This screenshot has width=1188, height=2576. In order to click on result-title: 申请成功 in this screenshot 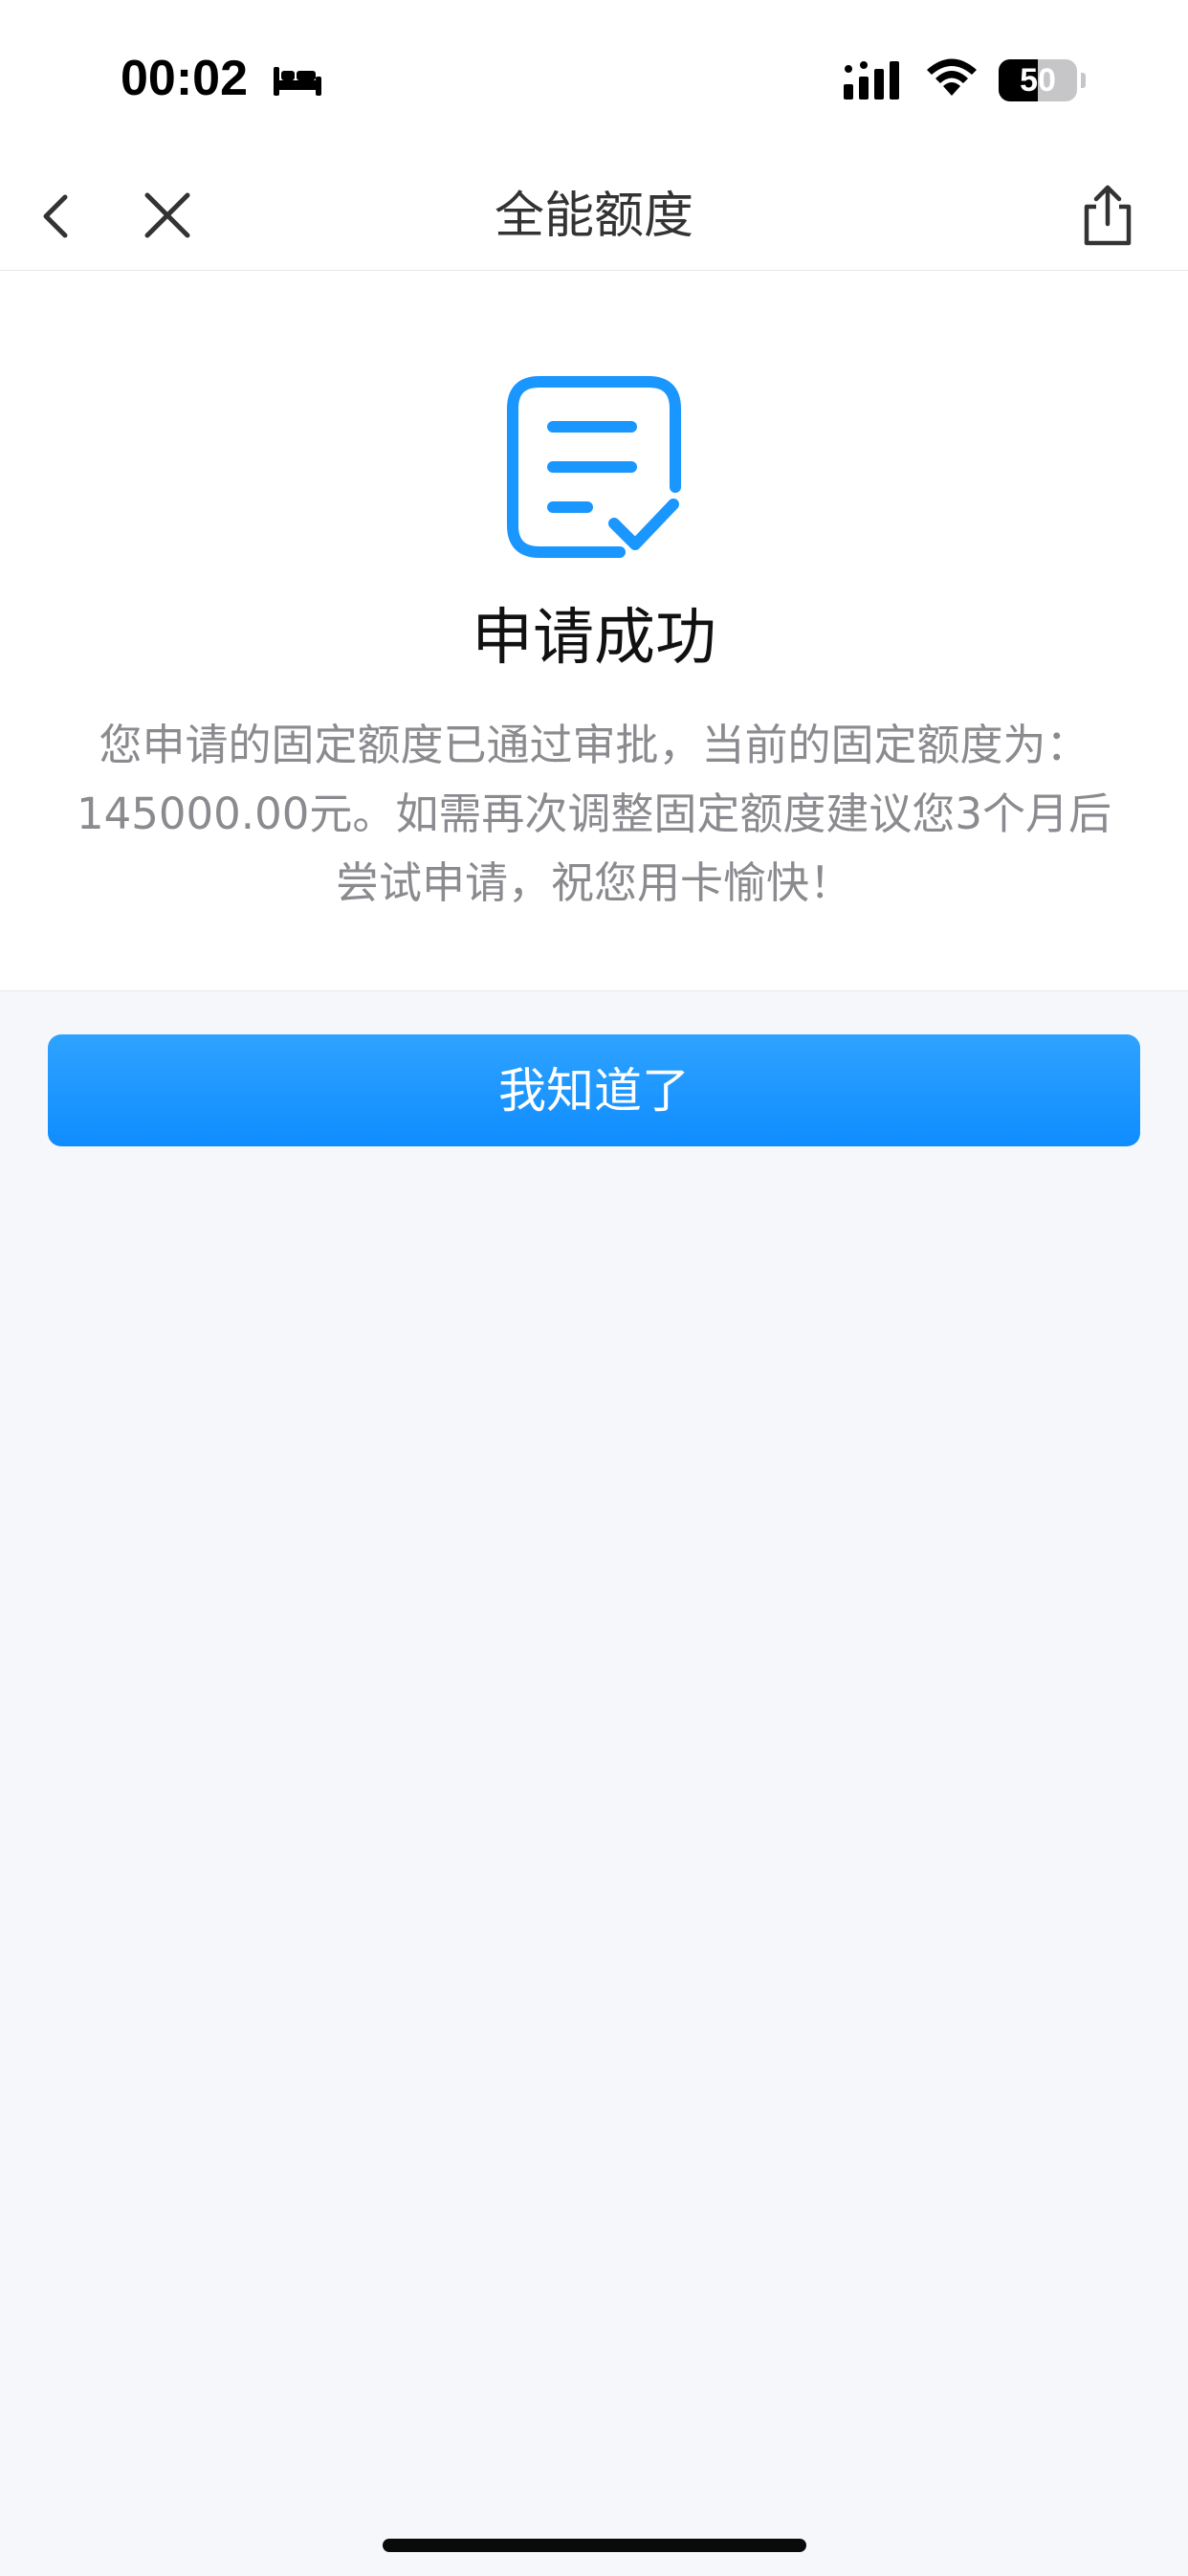, I will do `click(594, 638)`.